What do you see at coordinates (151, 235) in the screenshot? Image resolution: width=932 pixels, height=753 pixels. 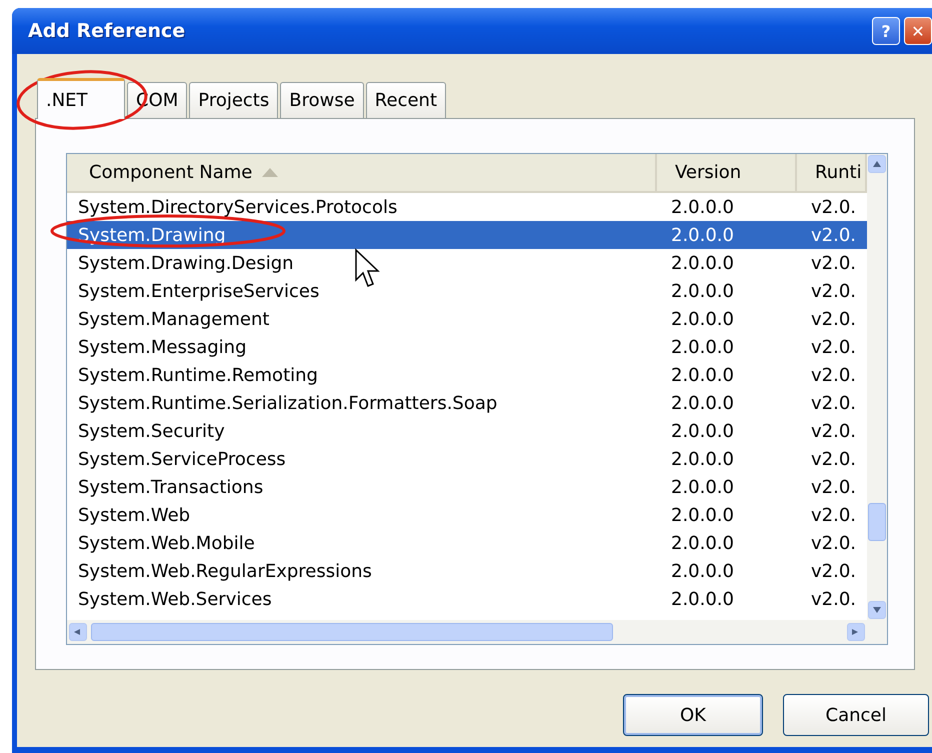 I see `table-cell-text: System.Drawing` at bounding box center [151, 235].